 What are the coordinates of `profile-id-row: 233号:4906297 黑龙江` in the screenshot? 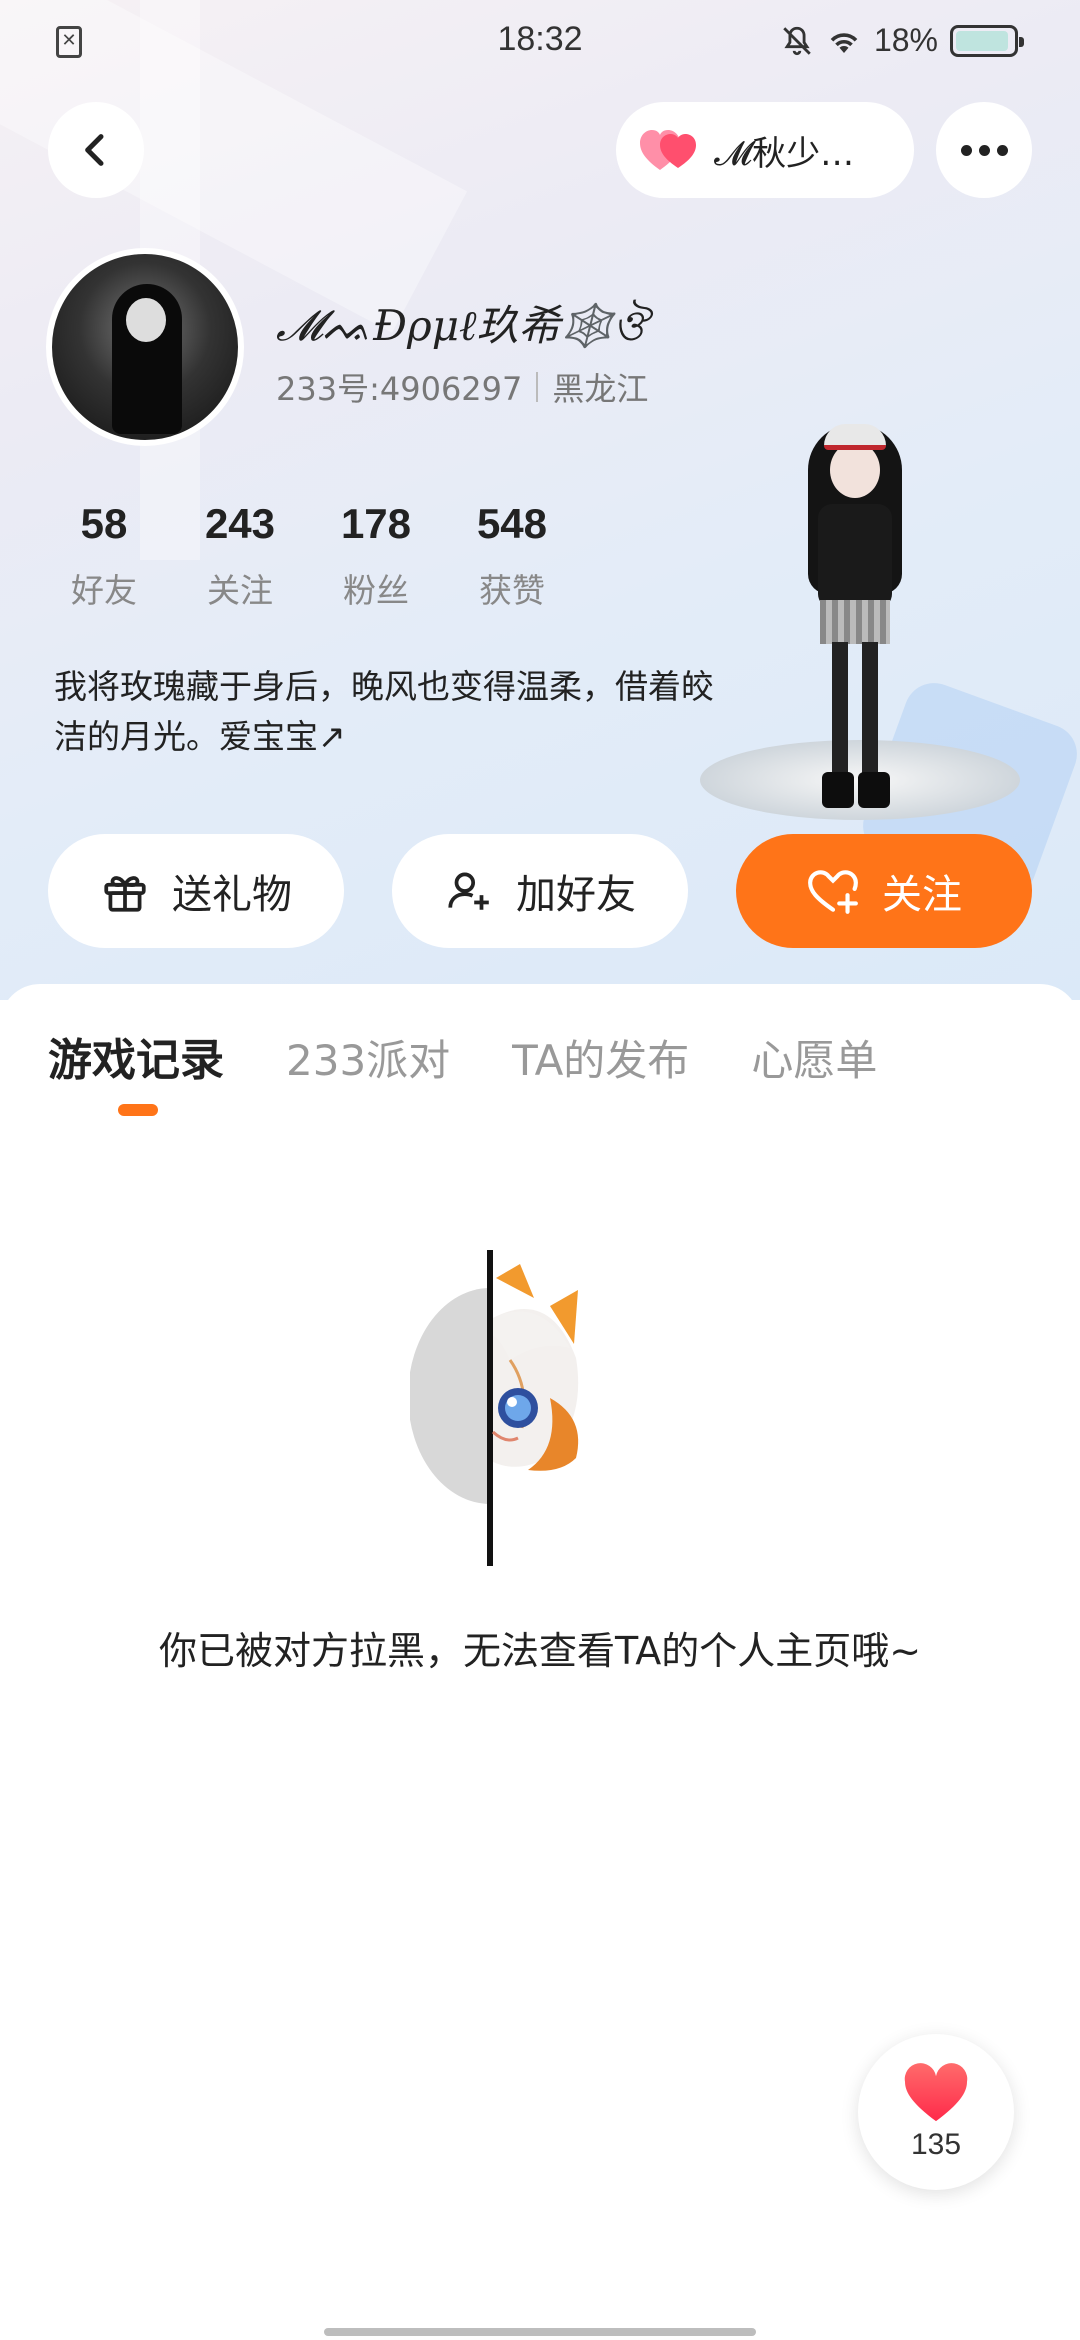 It's located at (462, 387).